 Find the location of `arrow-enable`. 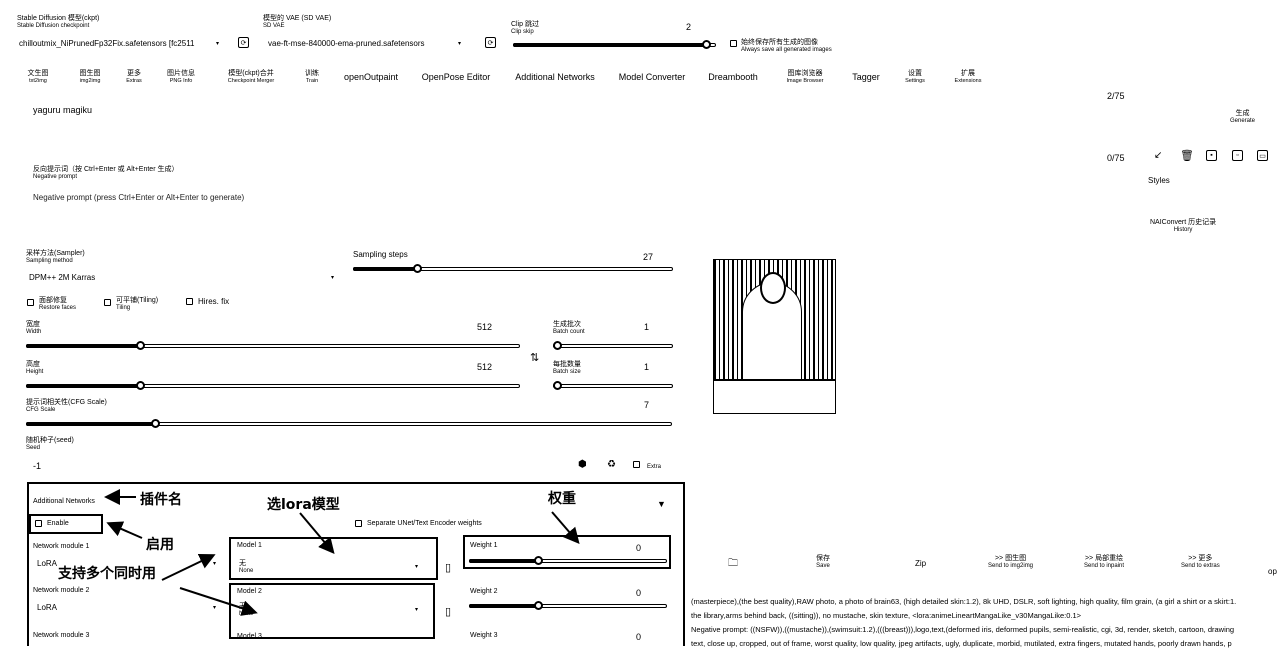

arrow-enable is located at coordinates (124, 530).